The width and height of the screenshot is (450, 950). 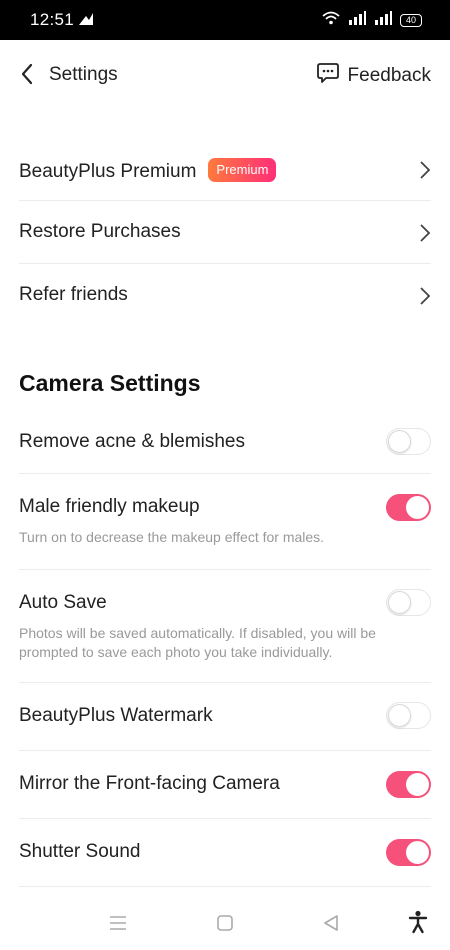 I want to click on page-title: Settings, so click(x=83, y=74).